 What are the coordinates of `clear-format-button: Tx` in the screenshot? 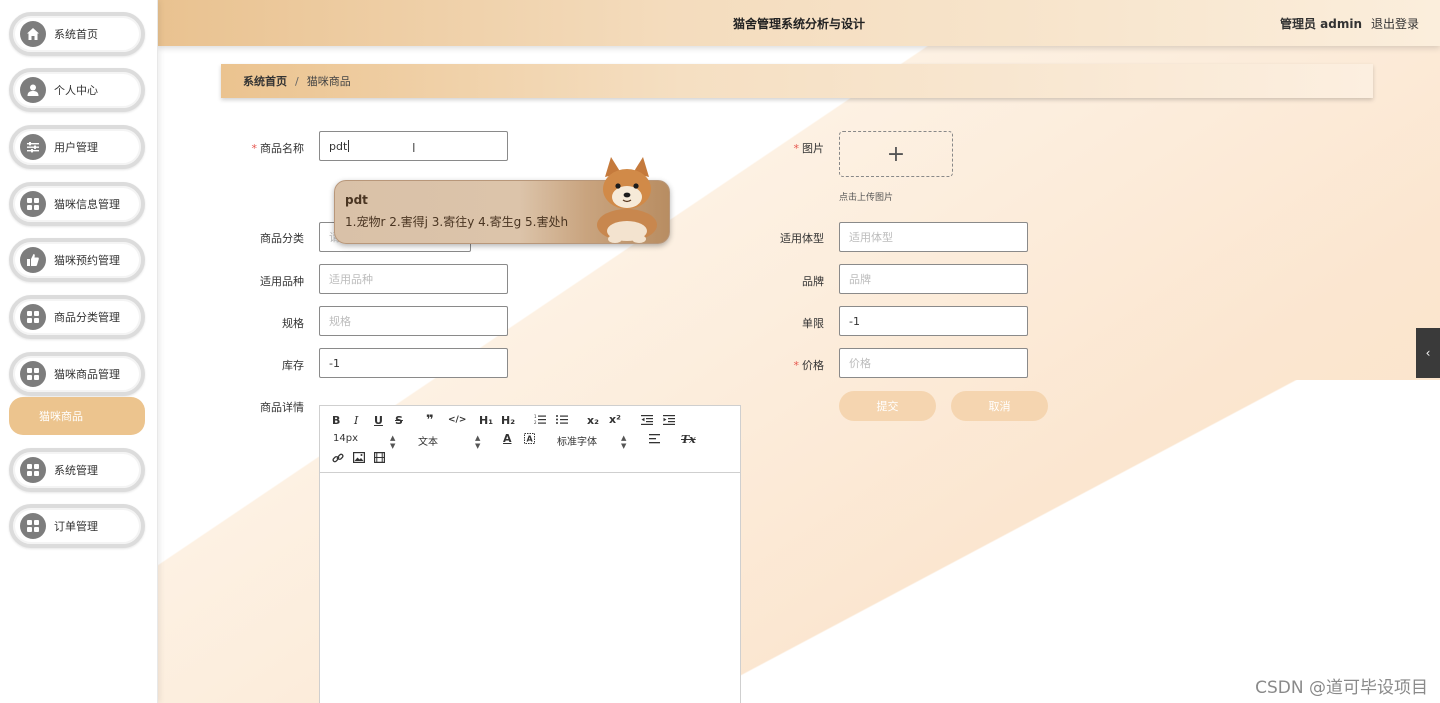 It's located at (688, 439).